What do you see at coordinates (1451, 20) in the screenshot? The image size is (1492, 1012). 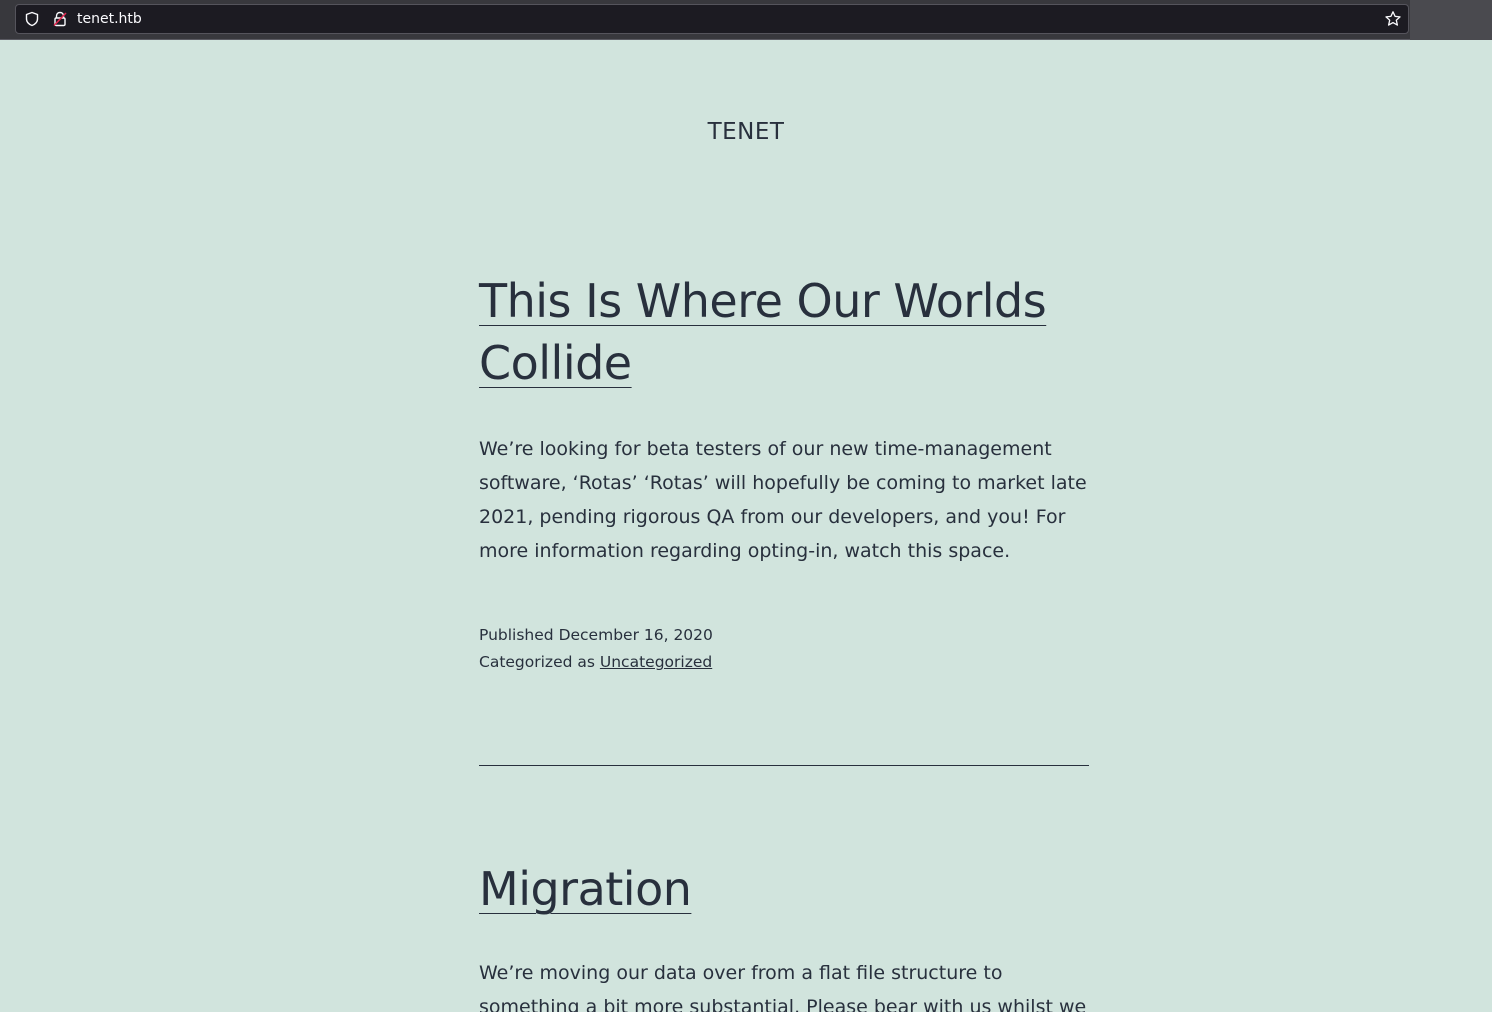 I see `toolbar-extension-area` at bounding box center [1451, 20].